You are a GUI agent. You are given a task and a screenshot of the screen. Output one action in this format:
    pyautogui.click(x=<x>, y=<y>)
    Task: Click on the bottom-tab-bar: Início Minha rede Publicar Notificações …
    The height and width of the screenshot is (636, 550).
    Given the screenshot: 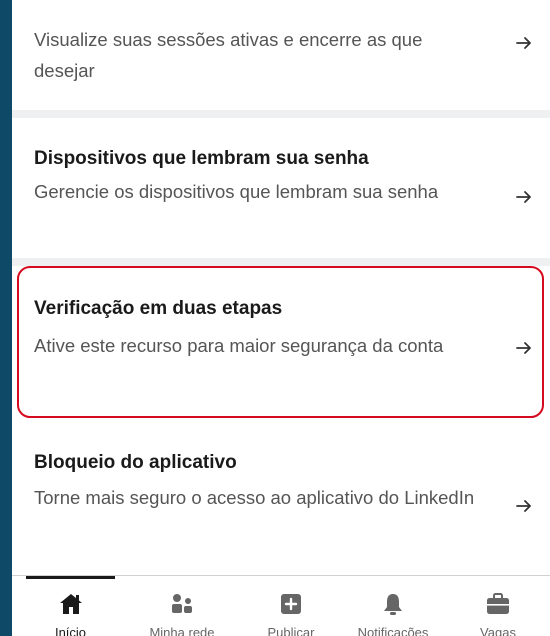 What is the action you would take?
    pyautogui.click(x=281, y=605)
    